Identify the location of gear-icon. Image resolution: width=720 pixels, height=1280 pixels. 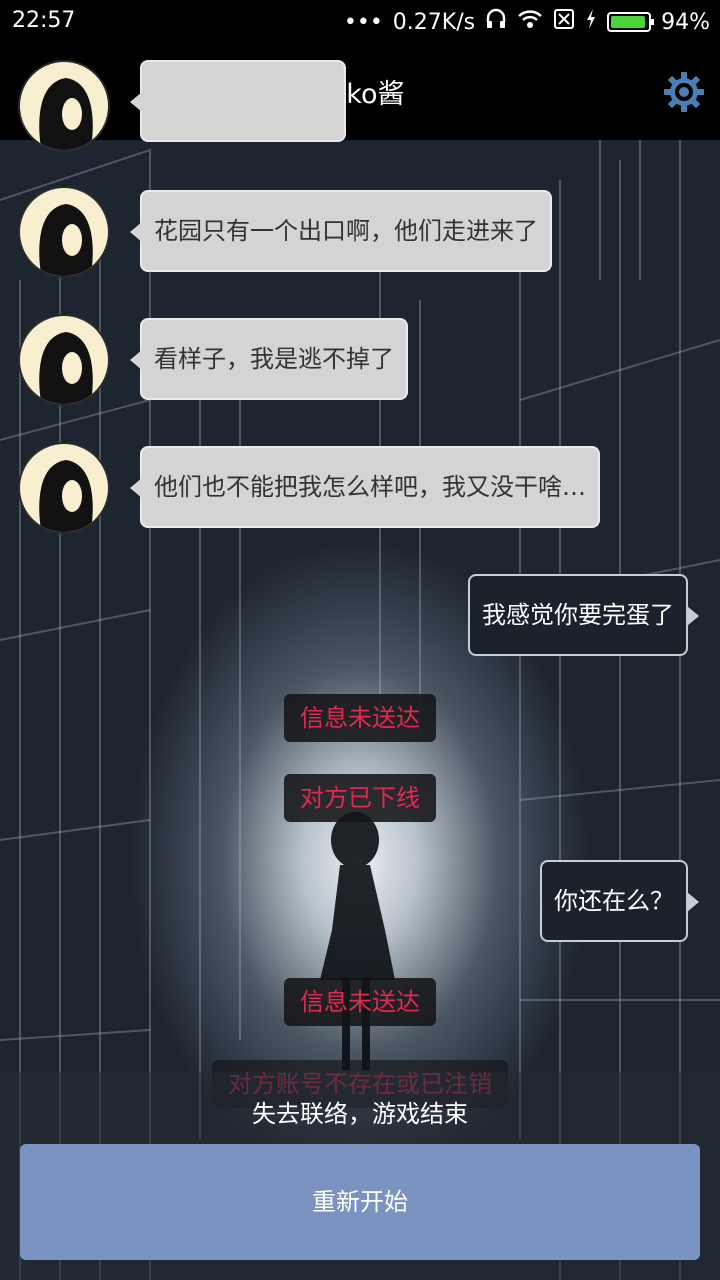
(684, 92).